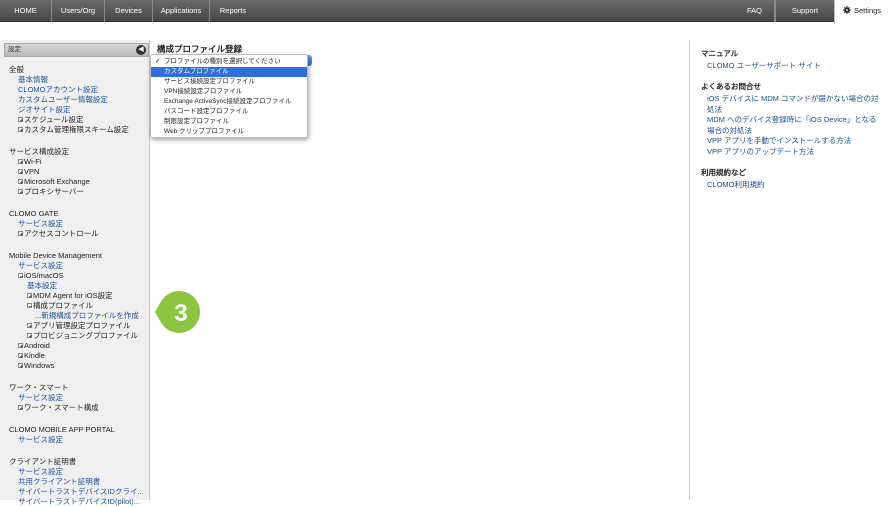  Describe the element at coordinates (54, 191) in the screenshot. I see `sidebar-item-label: プロキシサーバー` at that location.